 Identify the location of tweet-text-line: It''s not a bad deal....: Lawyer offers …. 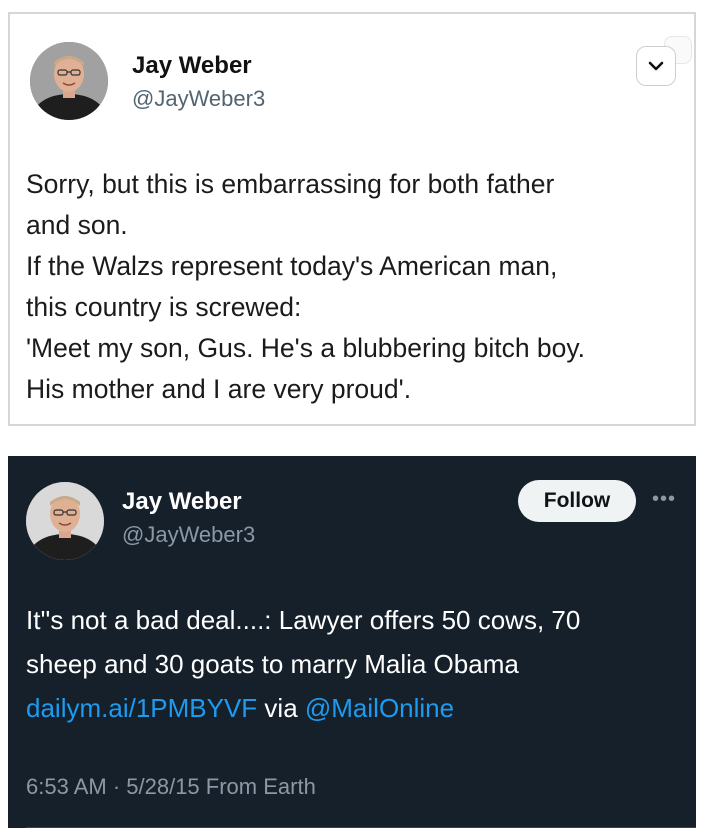
(303, 620).